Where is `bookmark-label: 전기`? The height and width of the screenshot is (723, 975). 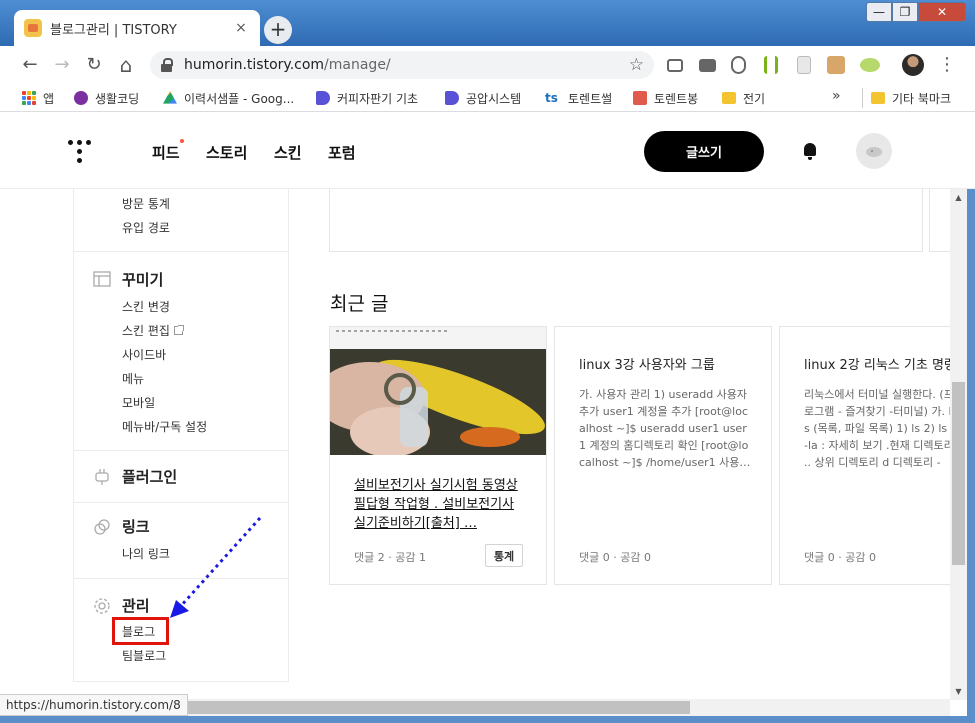
bookmark-label: 전기 is located at coordinates (754, 98).